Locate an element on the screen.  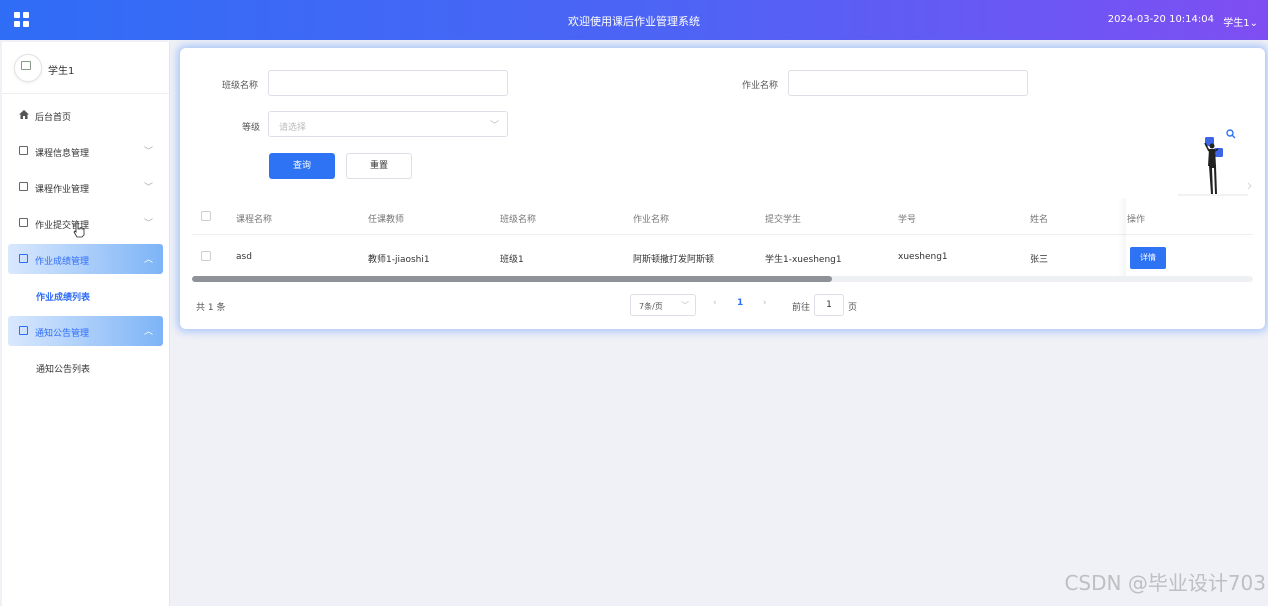
page-number-current: 1 is located at coordinates (740, 303).